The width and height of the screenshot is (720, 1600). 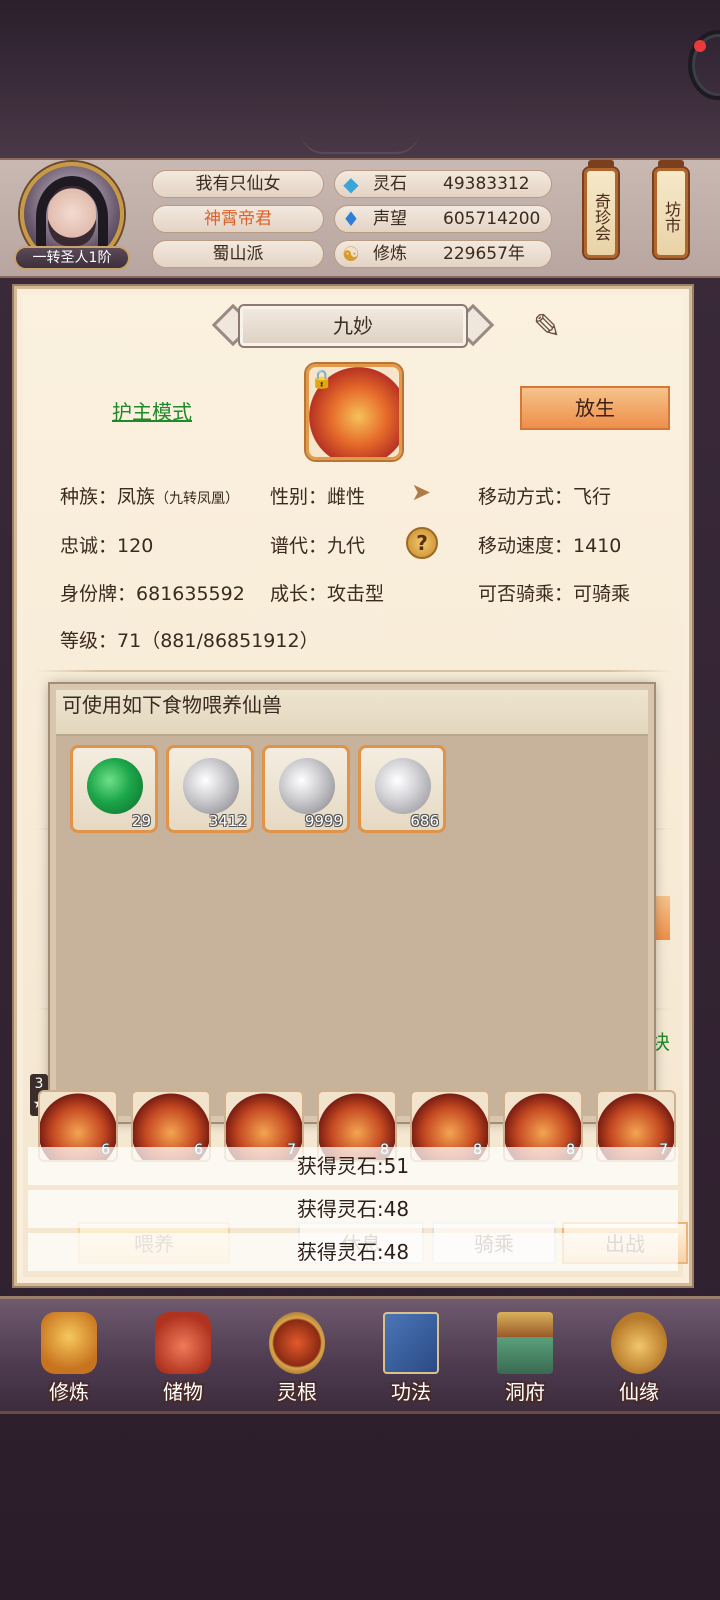 I want to click on attr-value: 1410, so click(x=597, y=546).